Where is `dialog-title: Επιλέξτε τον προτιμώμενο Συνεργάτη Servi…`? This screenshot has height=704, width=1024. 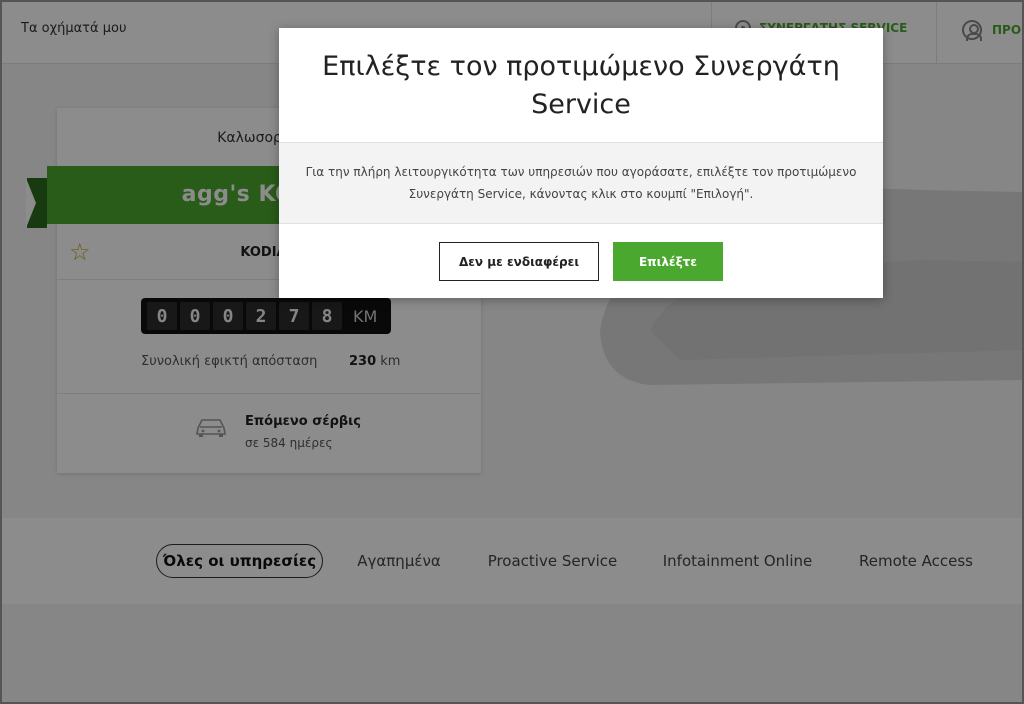 dialog-title: Επιλέξτε τον προτιμώμενο Συνεργάτη Servi… is located at coordinates (581, 85).